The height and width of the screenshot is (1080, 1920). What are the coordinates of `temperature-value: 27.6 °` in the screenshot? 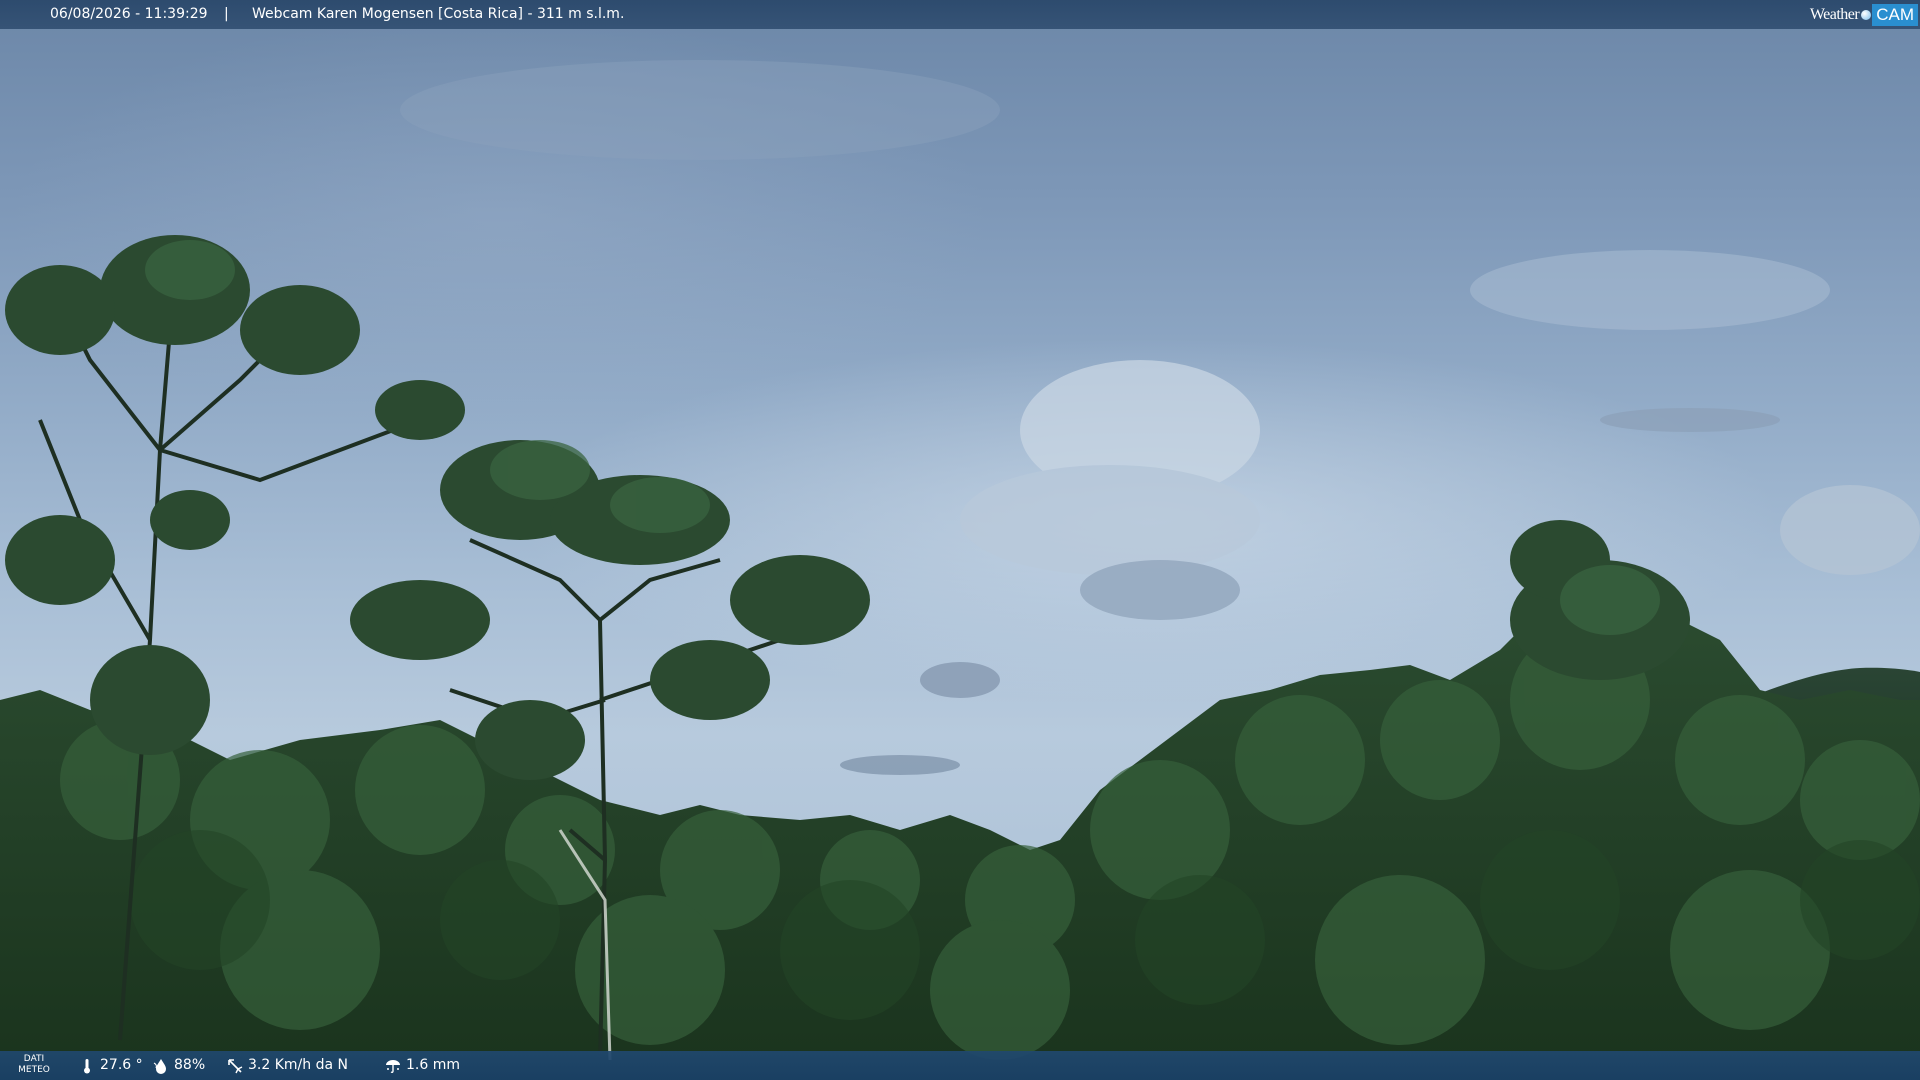 It's located at (121, 1065).